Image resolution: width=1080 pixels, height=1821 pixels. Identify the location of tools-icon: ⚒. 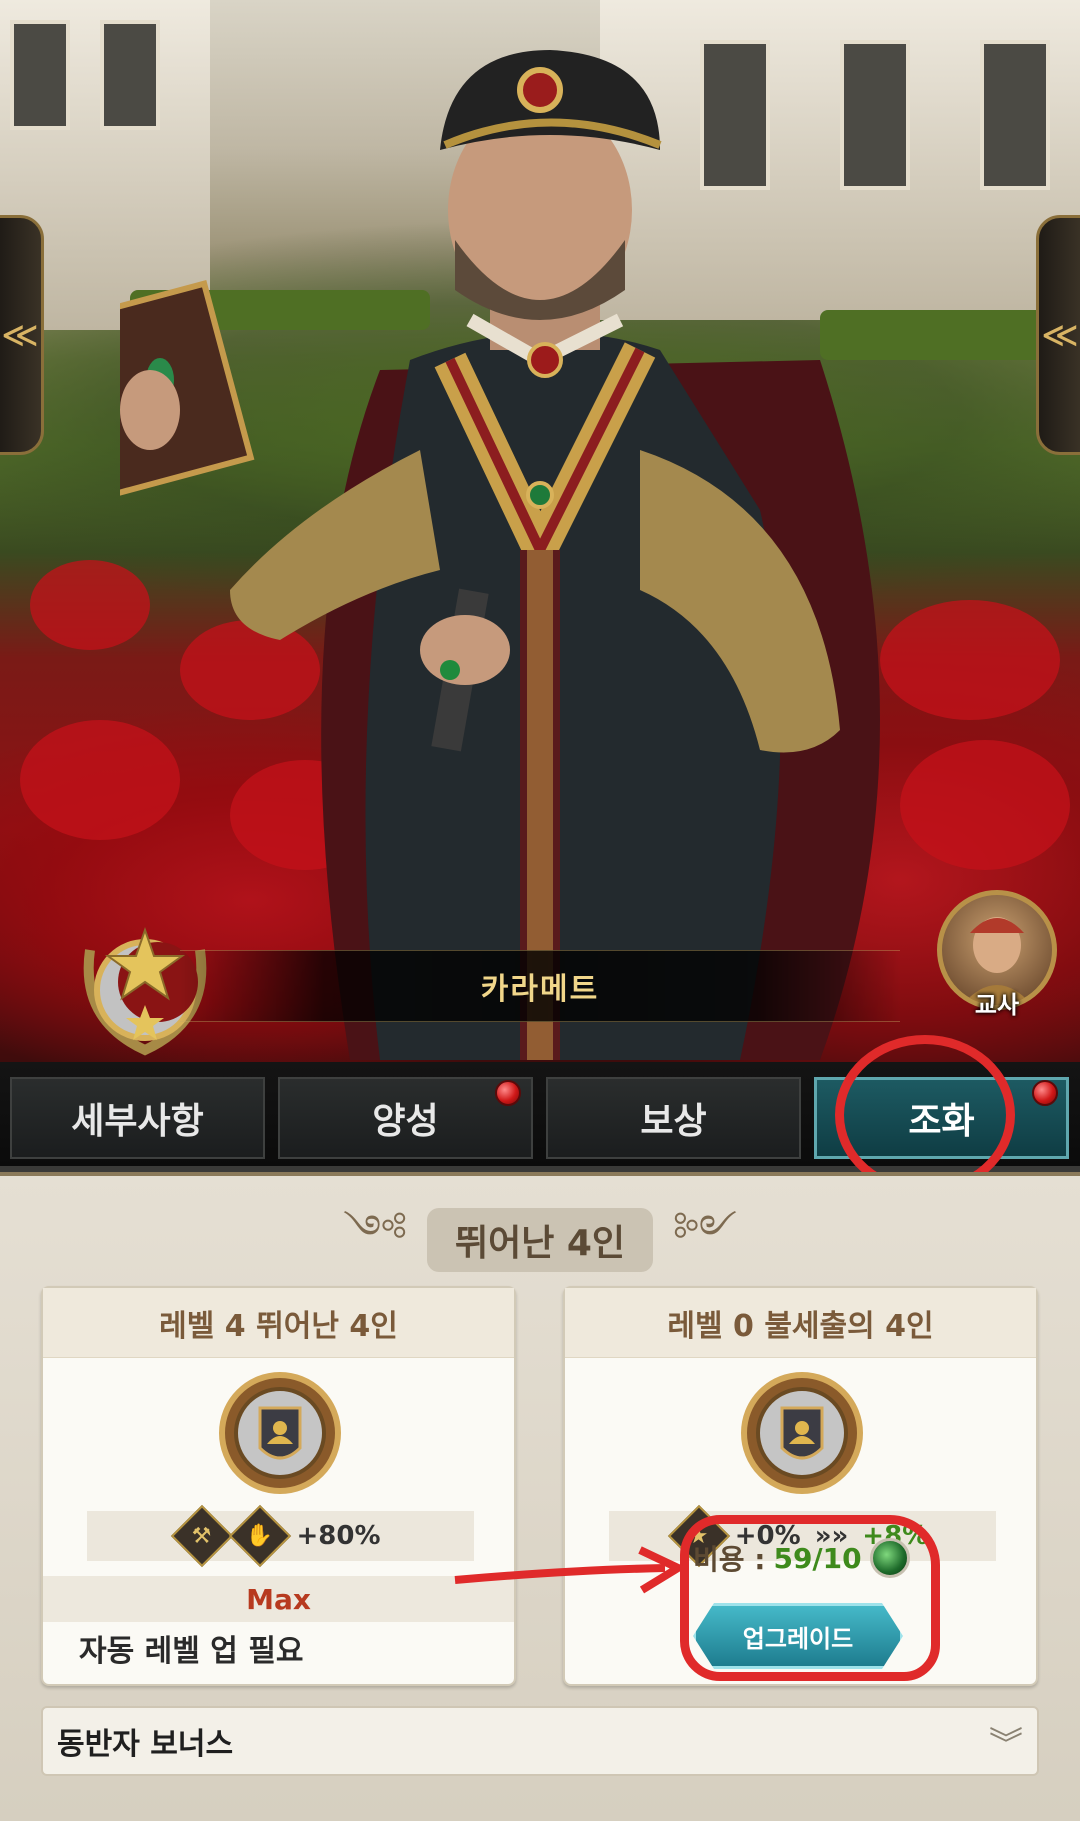
(202, 1536).